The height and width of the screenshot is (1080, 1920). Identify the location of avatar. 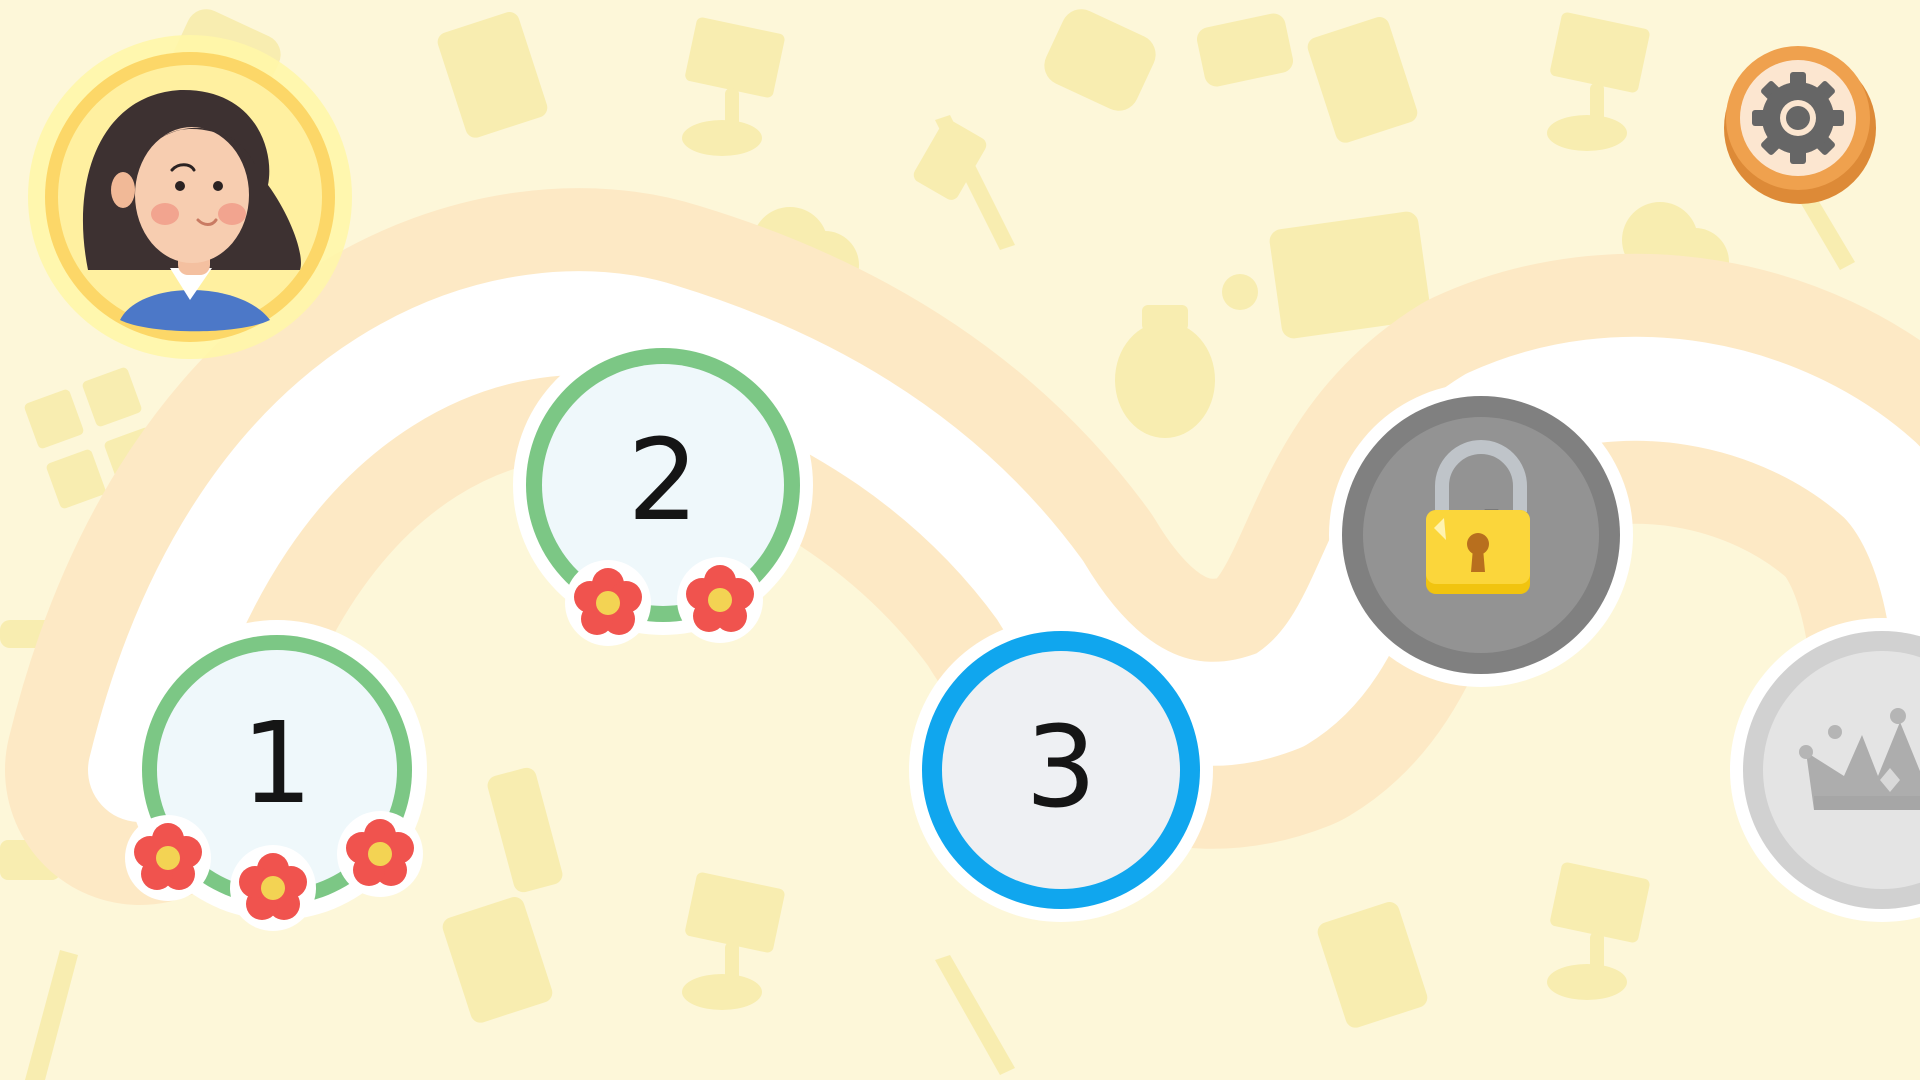
(190, 197).